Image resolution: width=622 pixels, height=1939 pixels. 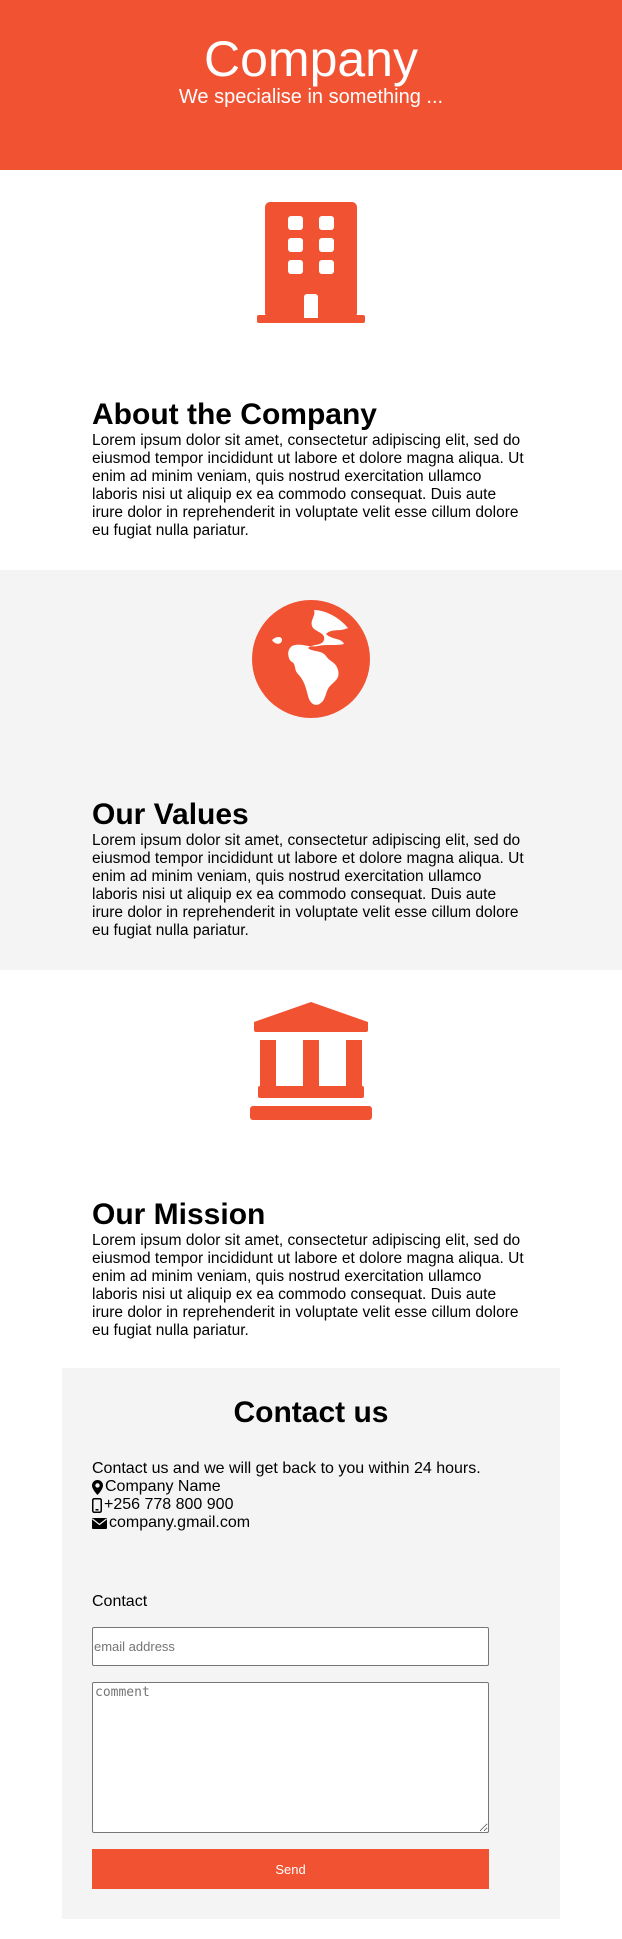 What do you see at coordinates (99, 1523) in the screenshot?
I see `envelope-icon` at bounding box center [99, 1523].